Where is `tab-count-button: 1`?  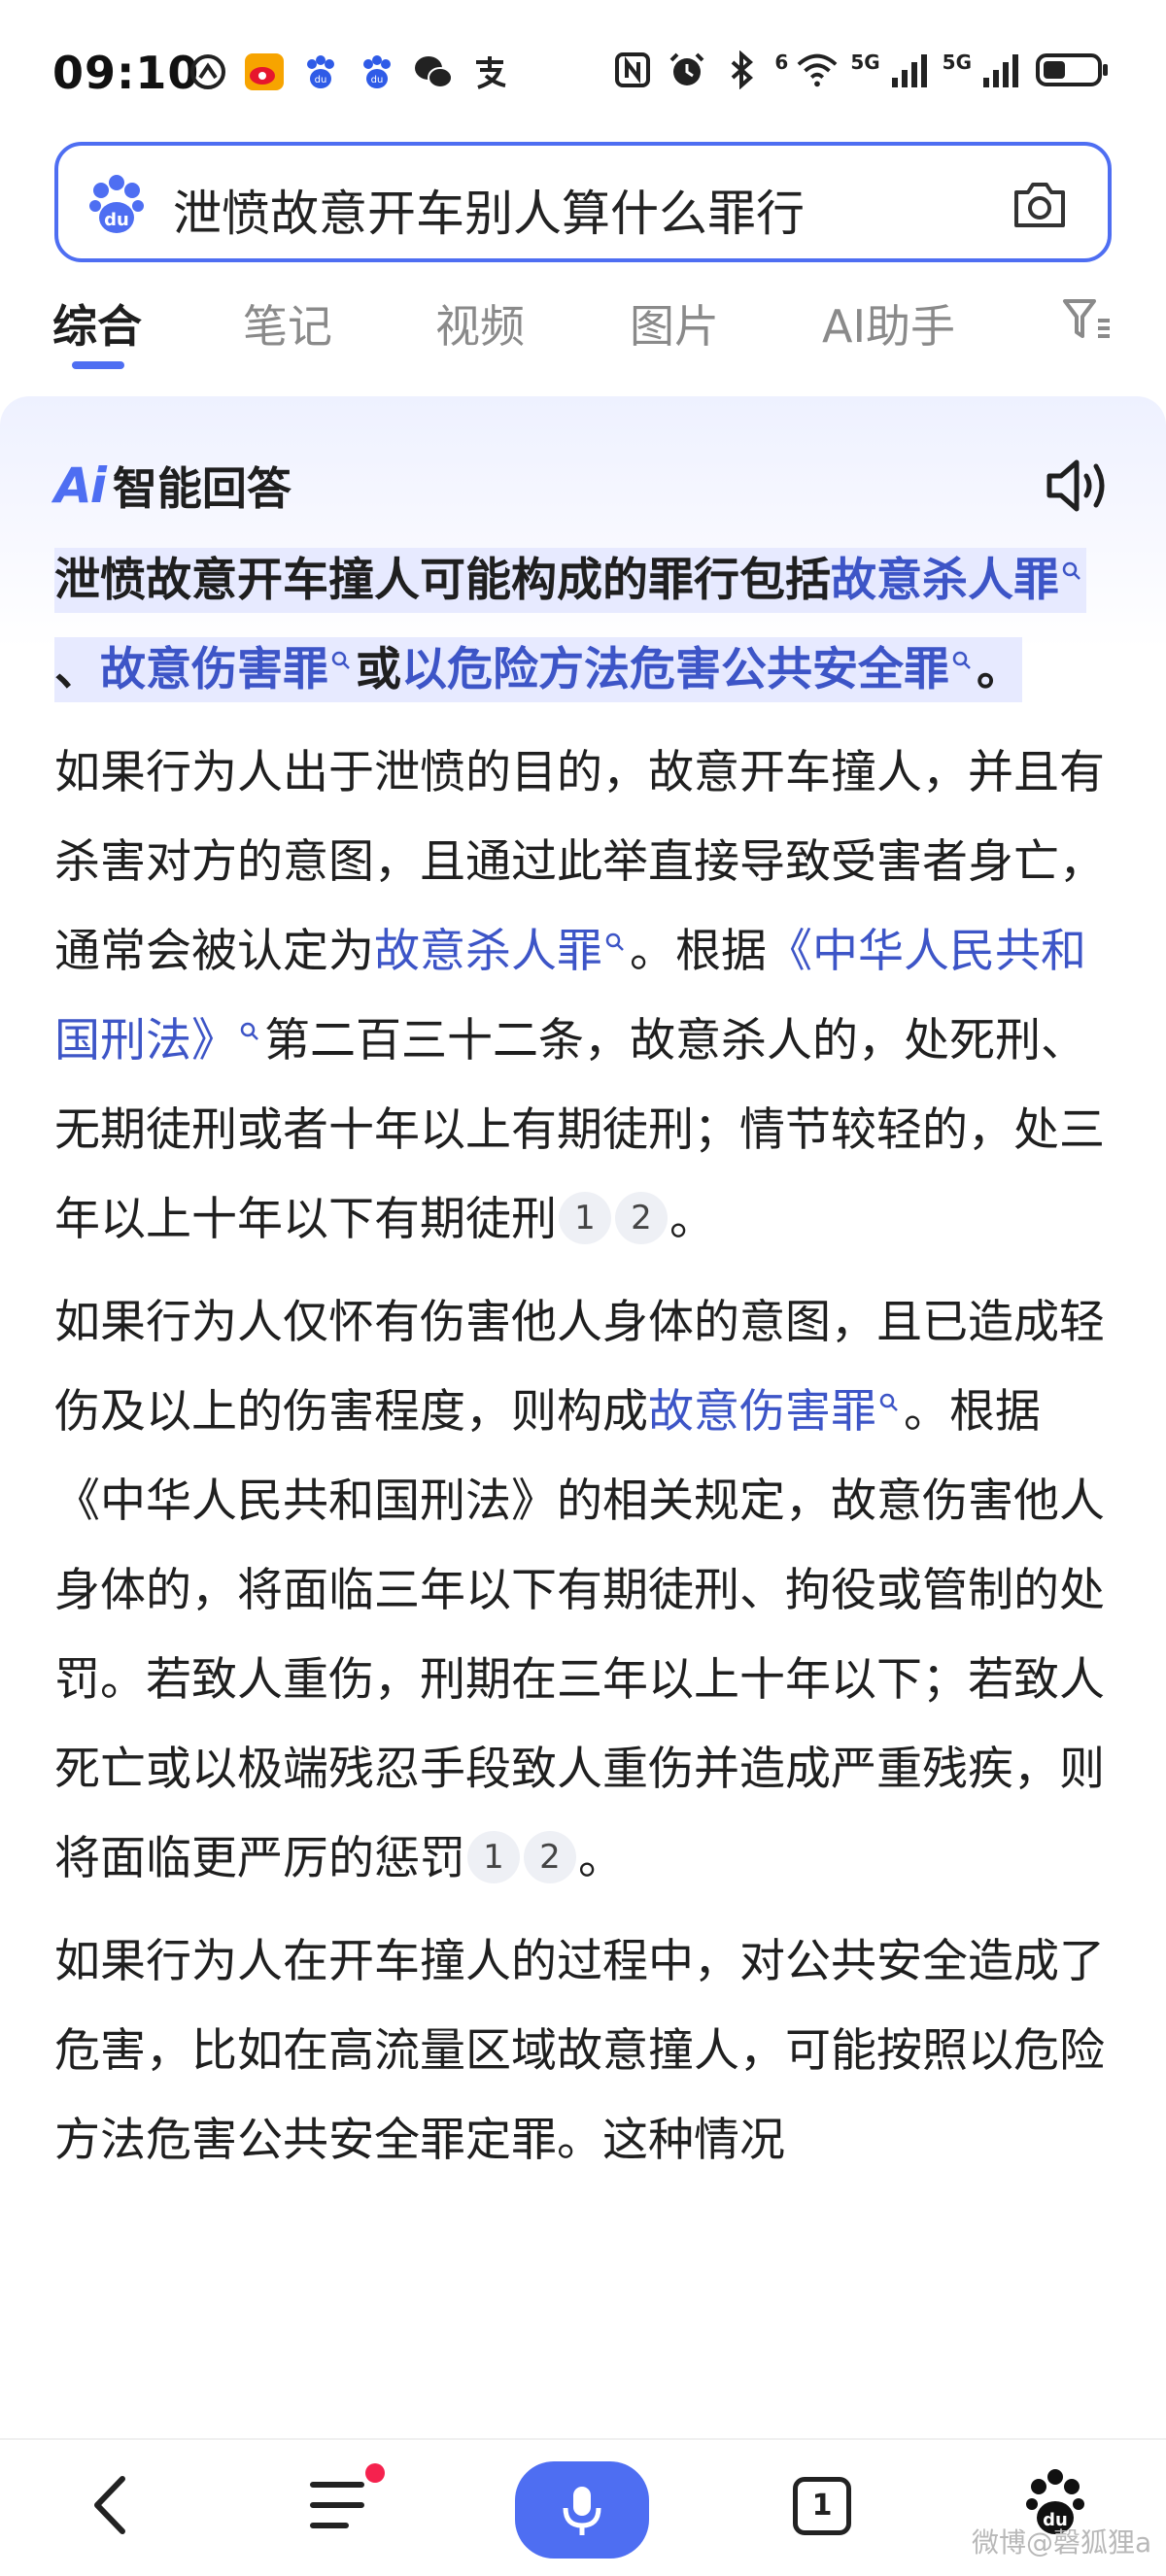 tab-count-button: 1 is located at coordinates (822, 2506).